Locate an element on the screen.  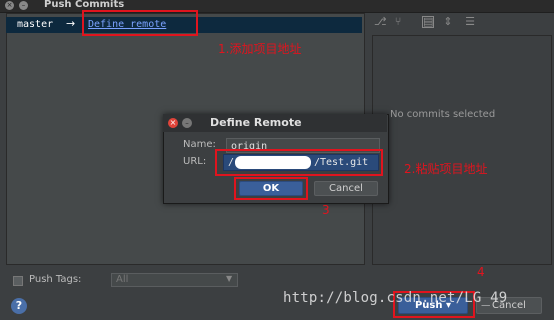
filter-icon: ☰ is located at coordinates (470, 22).